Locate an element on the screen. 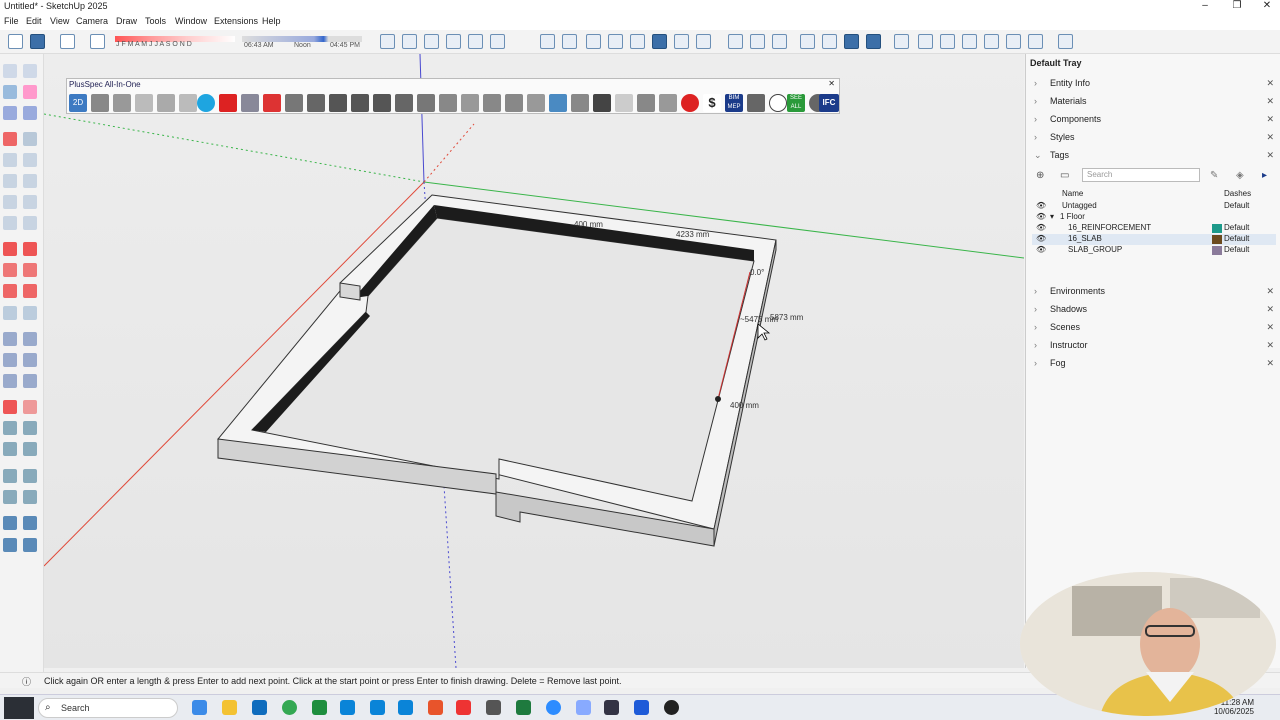 The width and height of the screenshot is (1280, 720). tags-search-input: Search is located at coordinates (1141, 175).